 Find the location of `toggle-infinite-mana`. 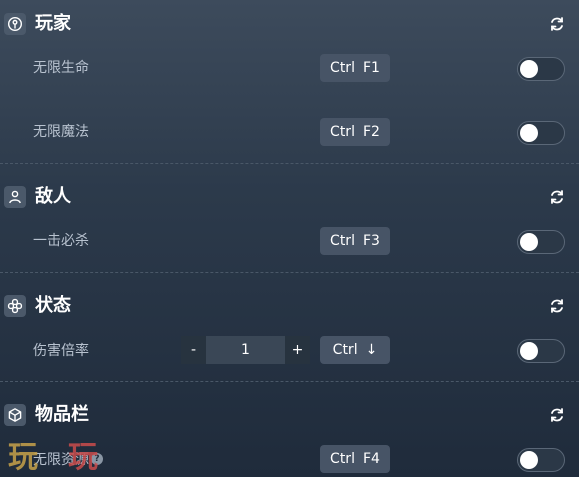

toggle-infinite-mana is located at coordinates (541, 133).